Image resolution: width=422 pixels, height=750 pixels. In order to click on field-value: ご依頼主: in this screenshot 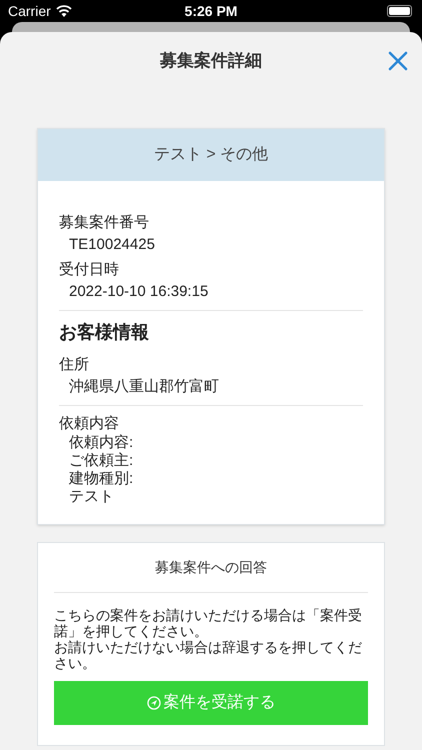, I will do `click(101, 461)`.